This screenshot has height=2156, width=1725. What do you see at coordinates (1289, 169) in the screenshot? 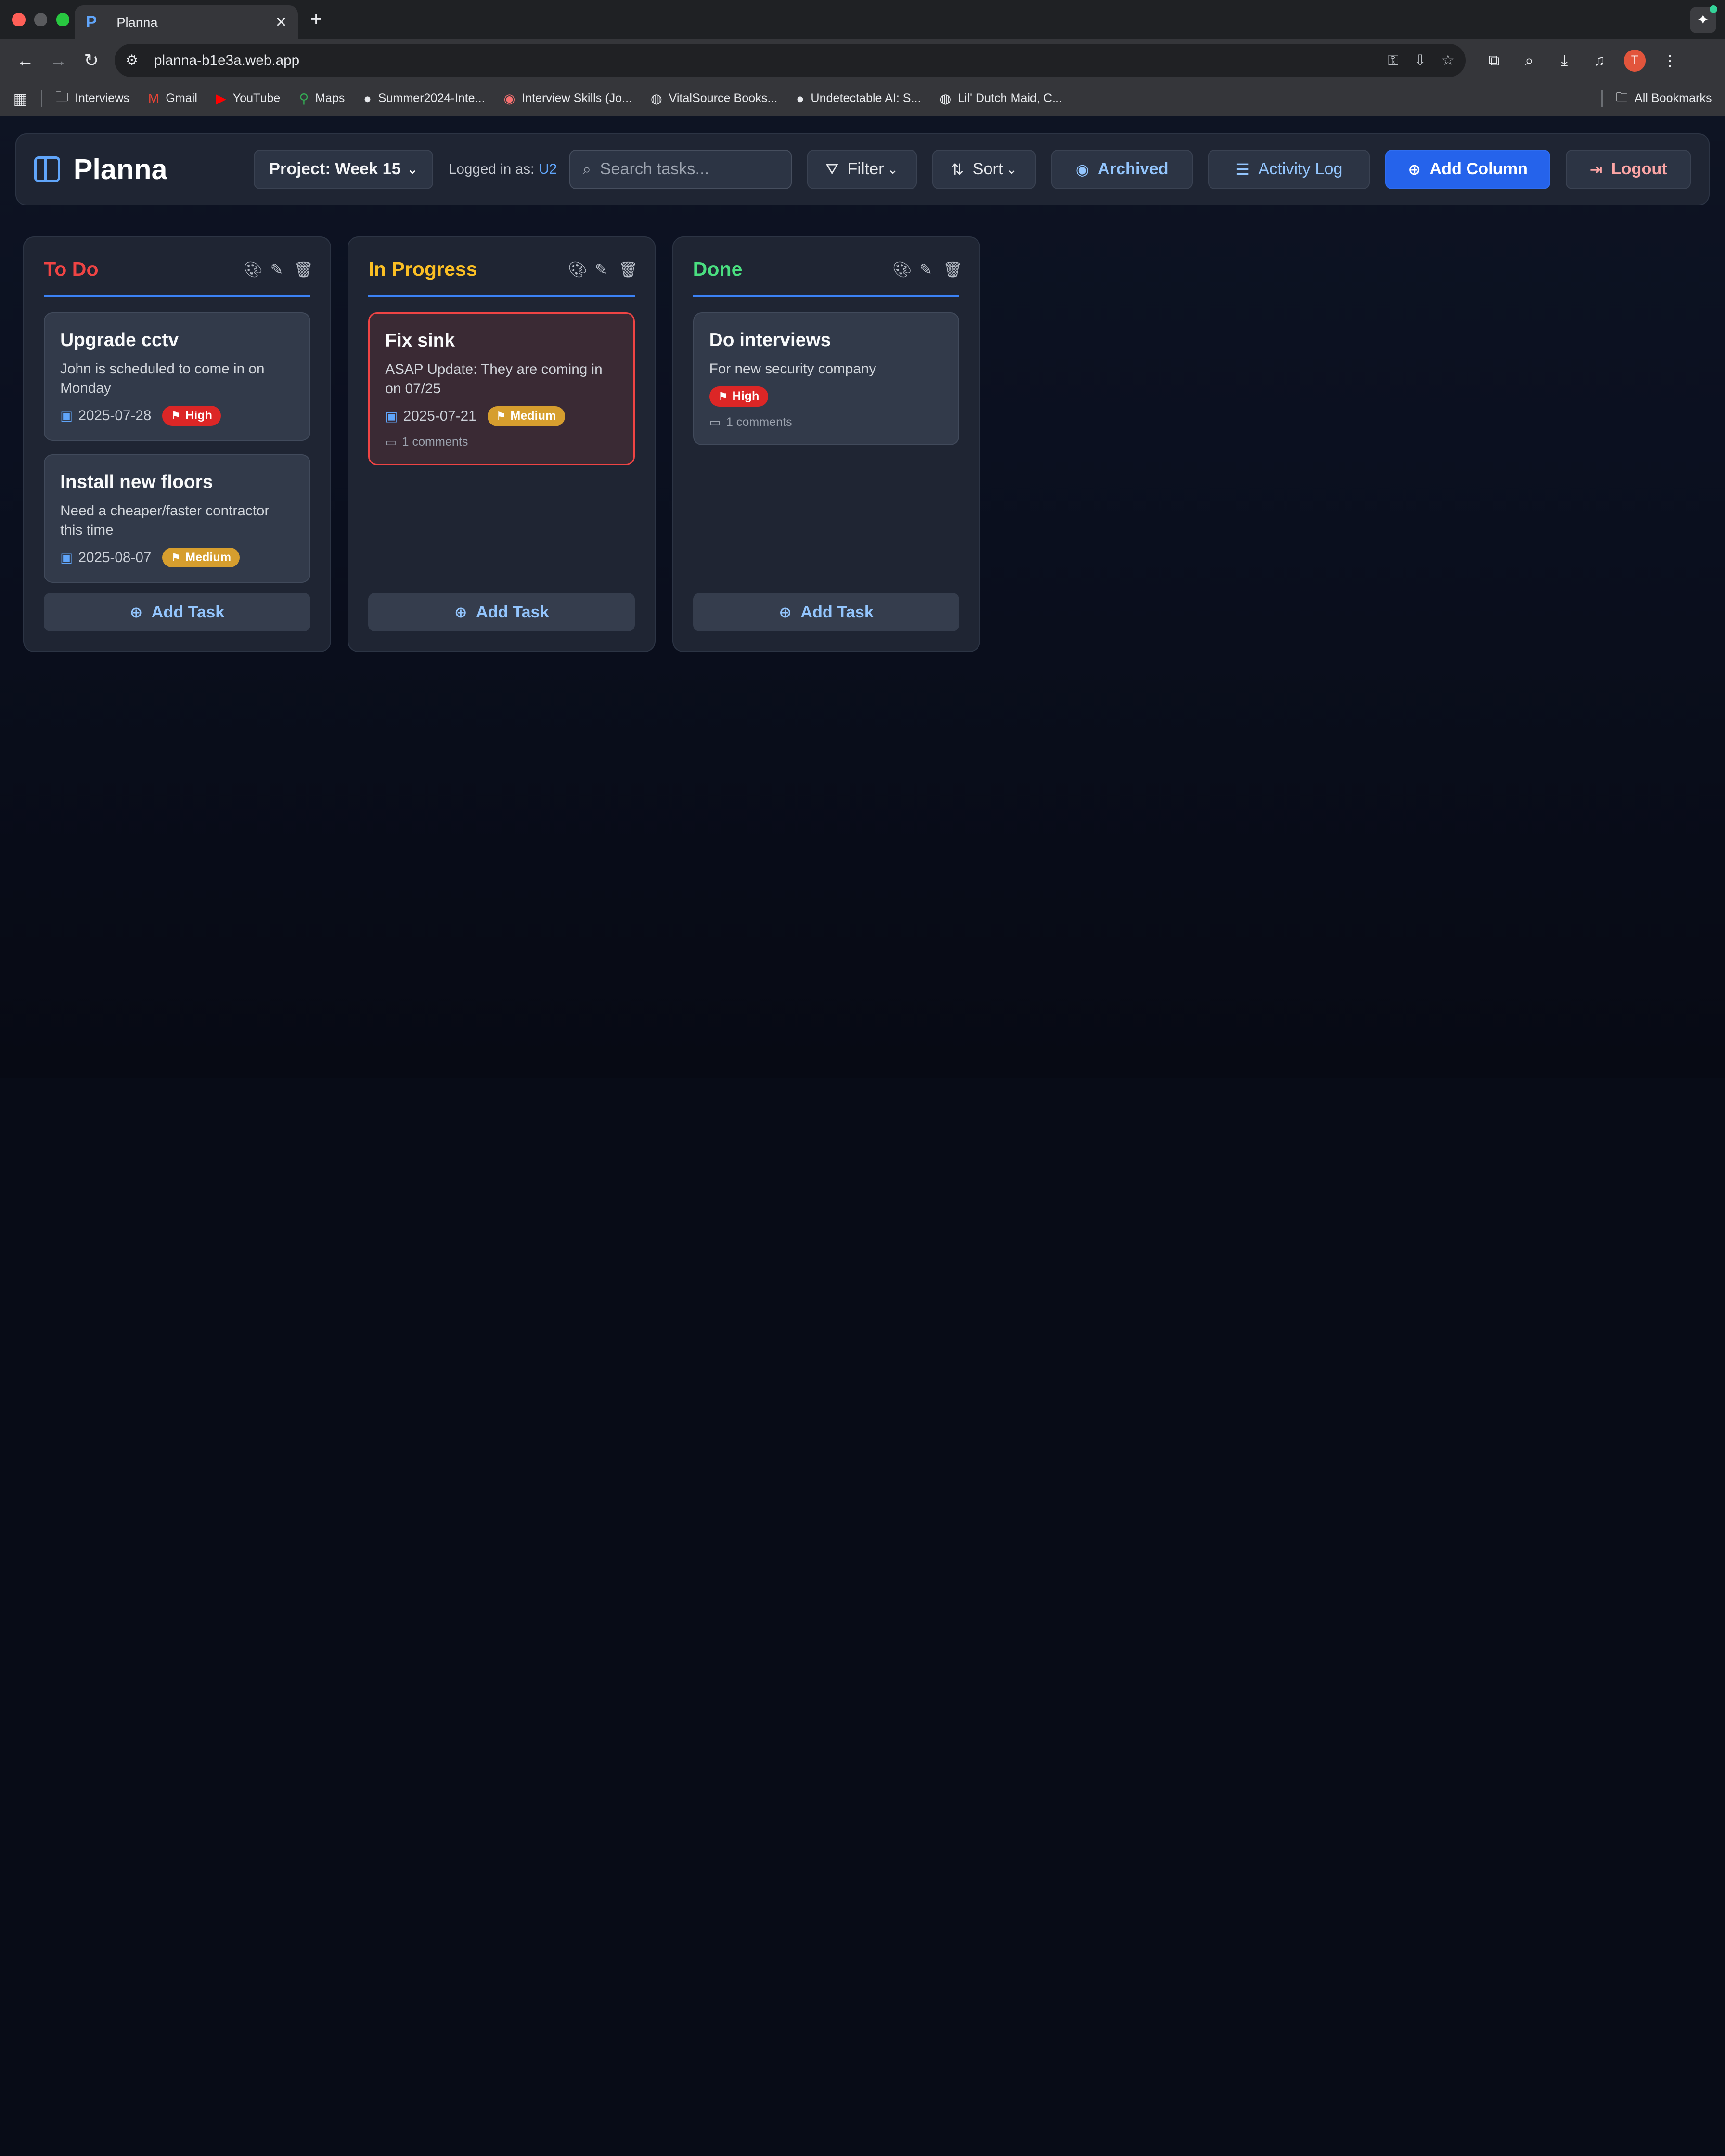
I see `activity-log-button: ☰ Activity Log` at bounding box center [1289, 169].